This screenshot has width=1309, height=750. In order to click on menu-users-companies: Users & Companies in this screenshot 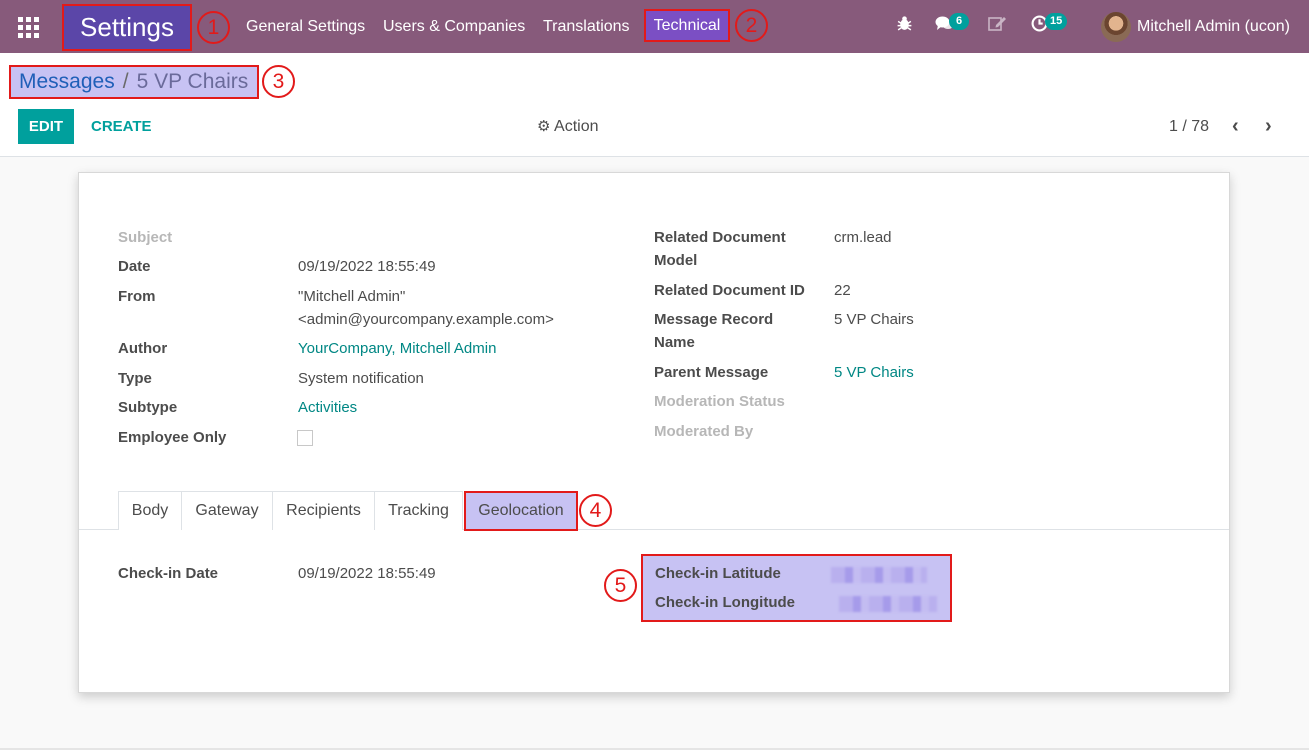, I will do `click(454, 26)`.